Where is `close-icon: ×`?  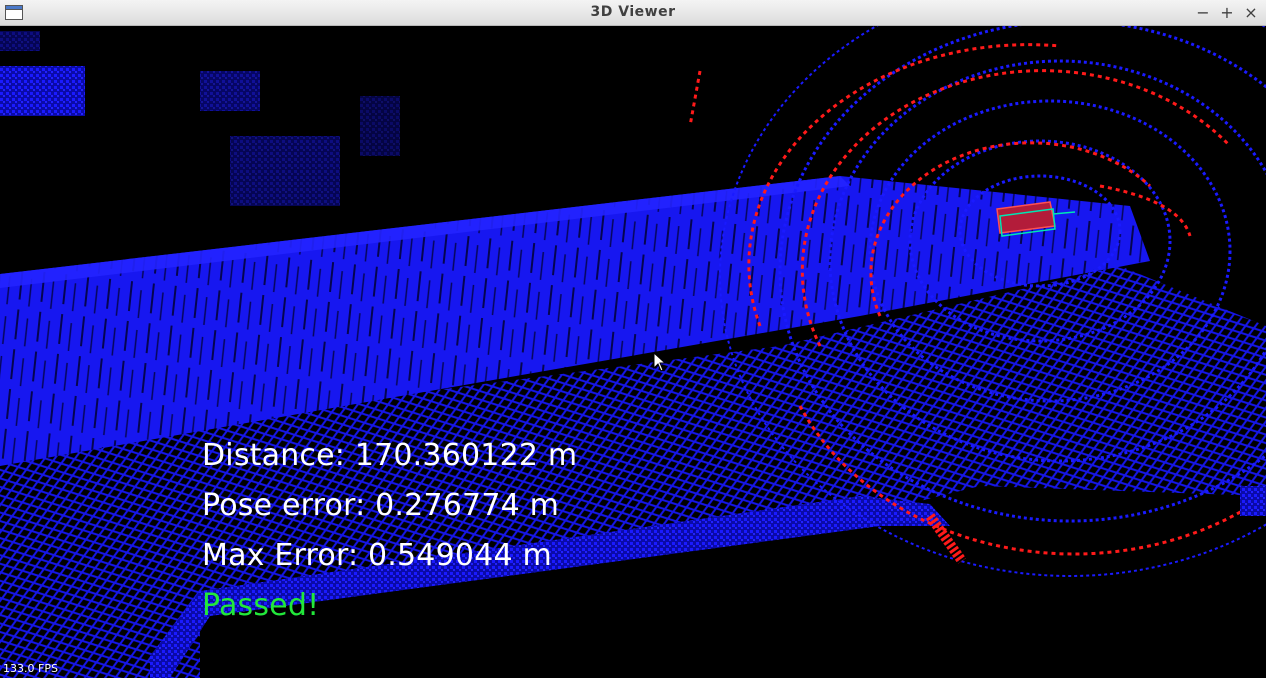 close-icon: × is located at coordinates (1251, 12).